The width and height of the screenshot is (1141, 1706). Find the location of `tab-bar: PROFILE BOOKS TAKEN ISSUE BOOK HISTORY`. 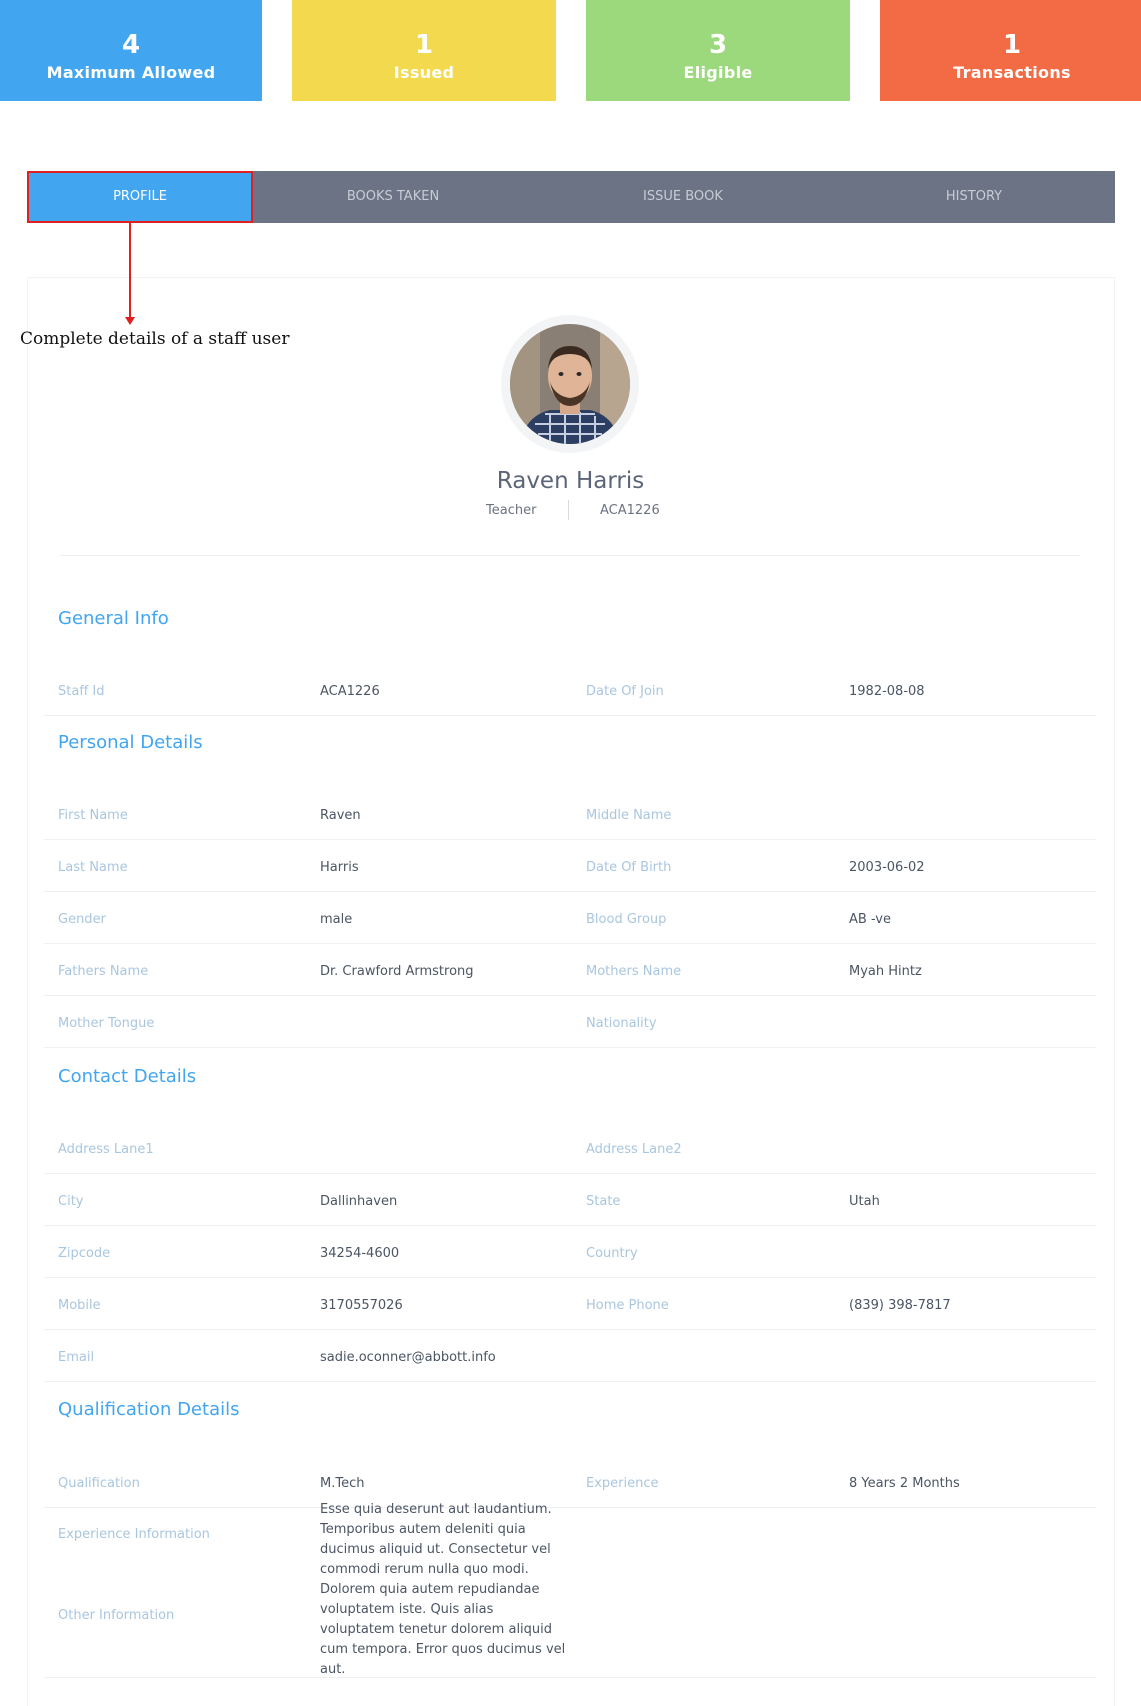

tab-bar: PROFILE BOOKS TAKEN ISSUE BOOK HISTORY is located at coordinates (571, 197).